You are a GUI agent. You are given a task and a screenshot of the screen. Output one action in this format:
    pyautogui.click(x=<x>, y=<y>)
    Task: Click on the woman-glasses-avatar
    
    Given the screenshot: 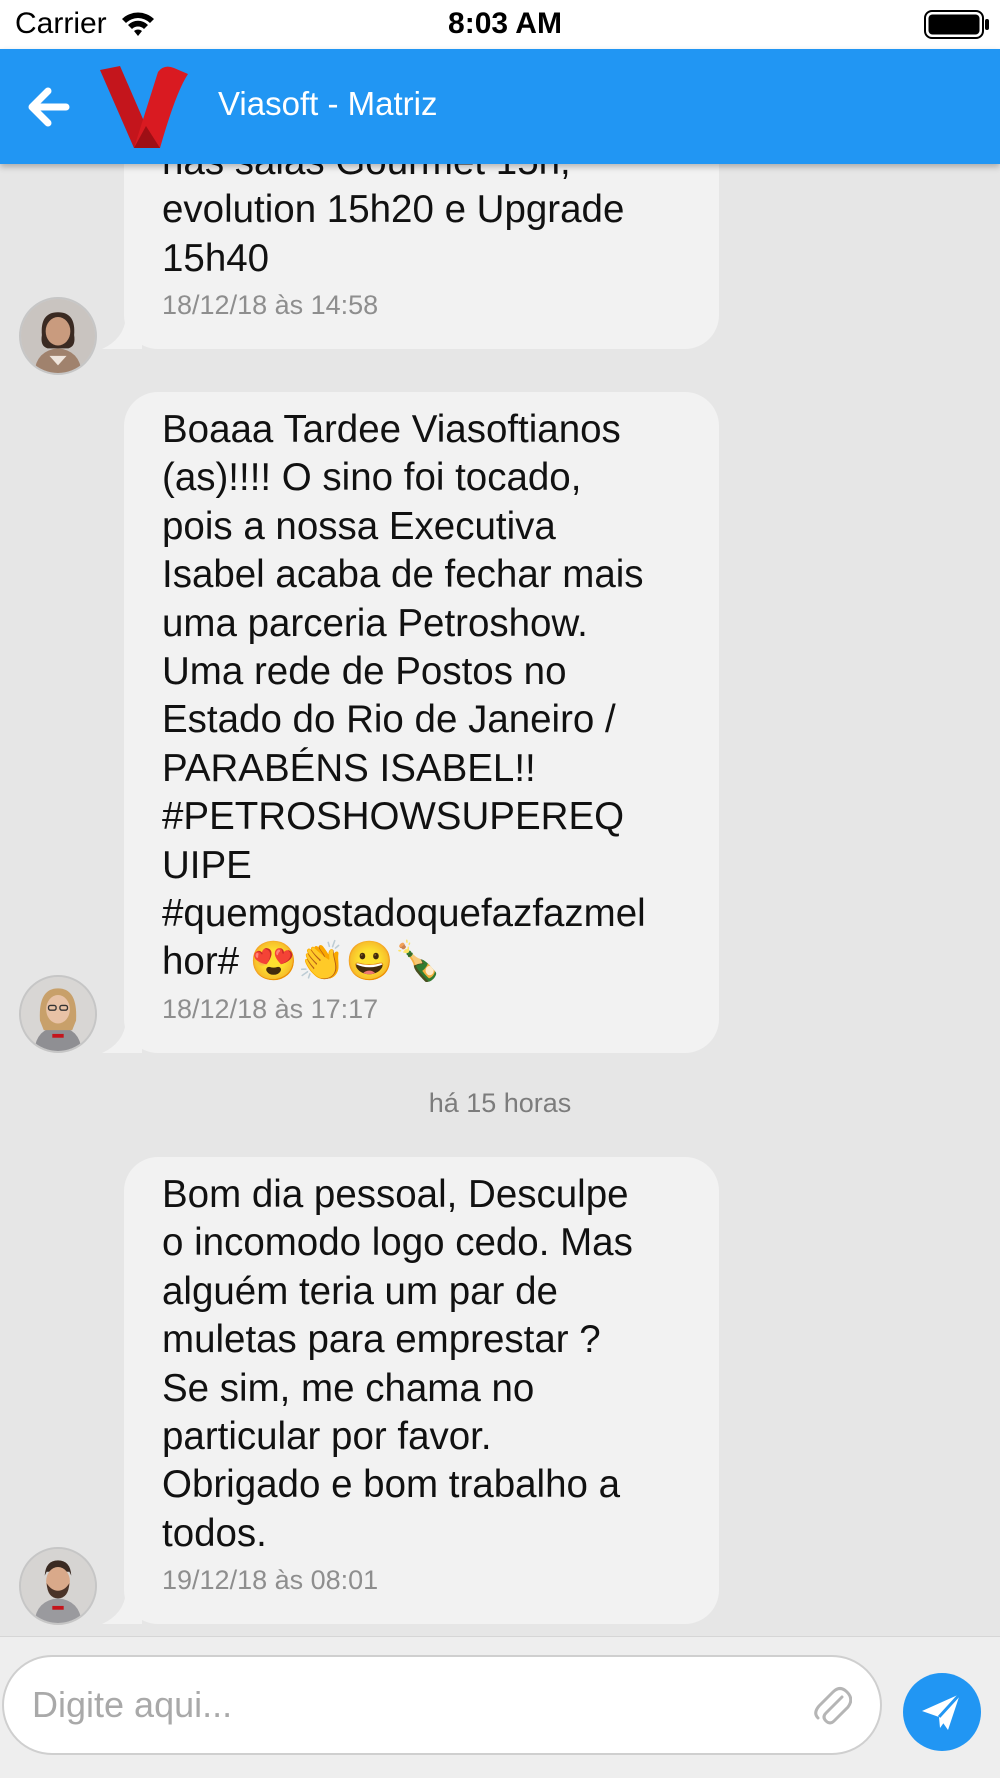 What is the action you would take?
    pyautogui.click(x=58, y=1014)
    